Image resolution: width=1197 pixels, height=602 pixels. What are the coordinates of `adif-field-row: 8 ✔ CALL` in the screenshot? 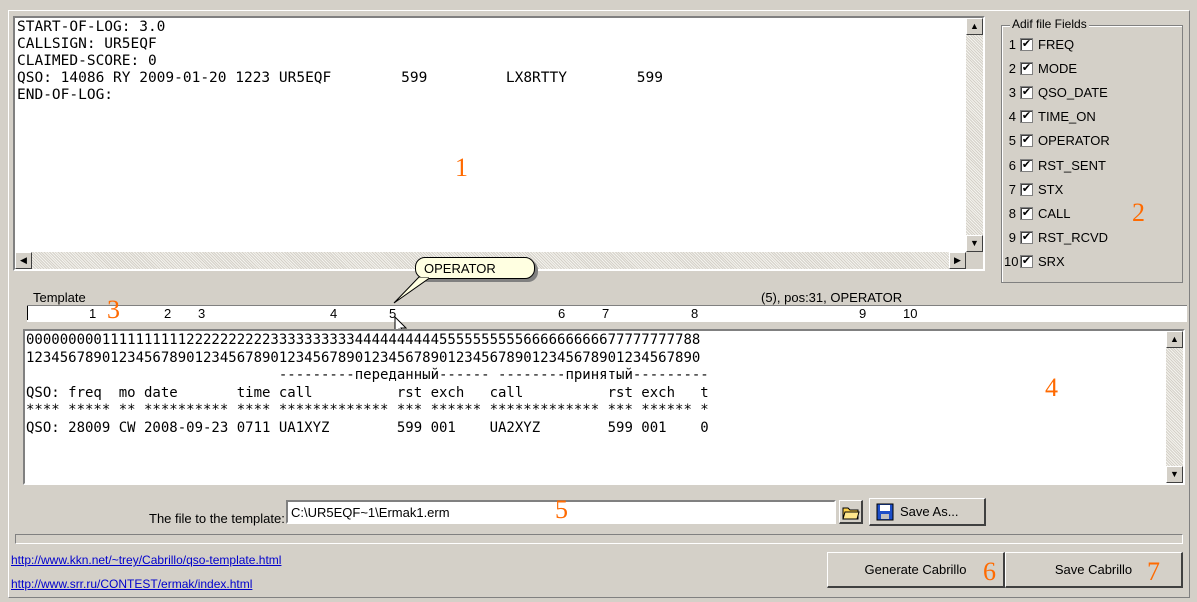 It's located at (1037, 213).